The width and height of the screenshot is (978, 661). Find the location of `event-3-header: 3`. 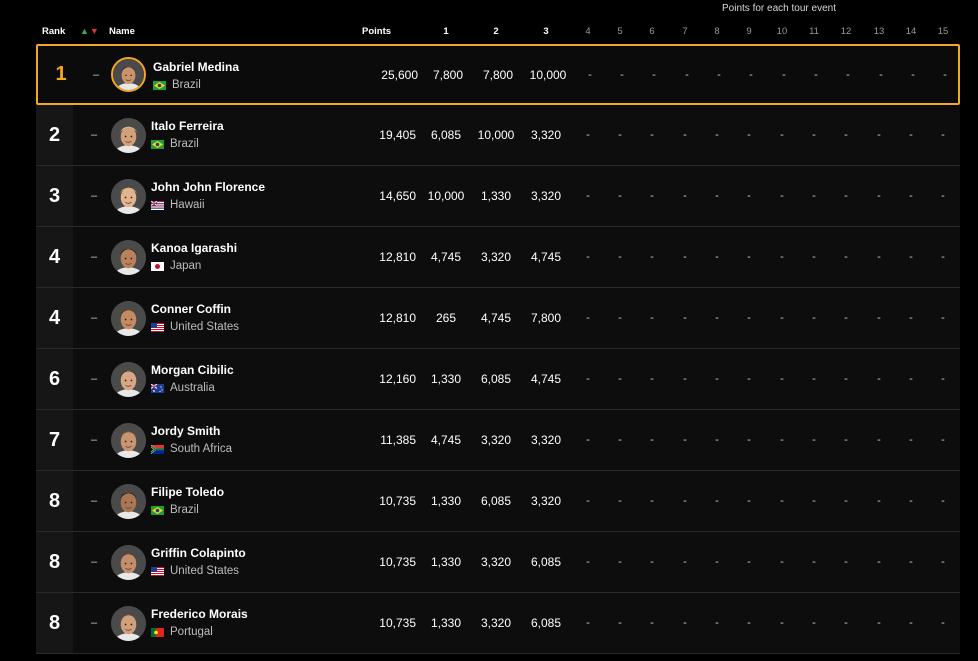

event-3-header: 3 is located at coordinates (546, 31).